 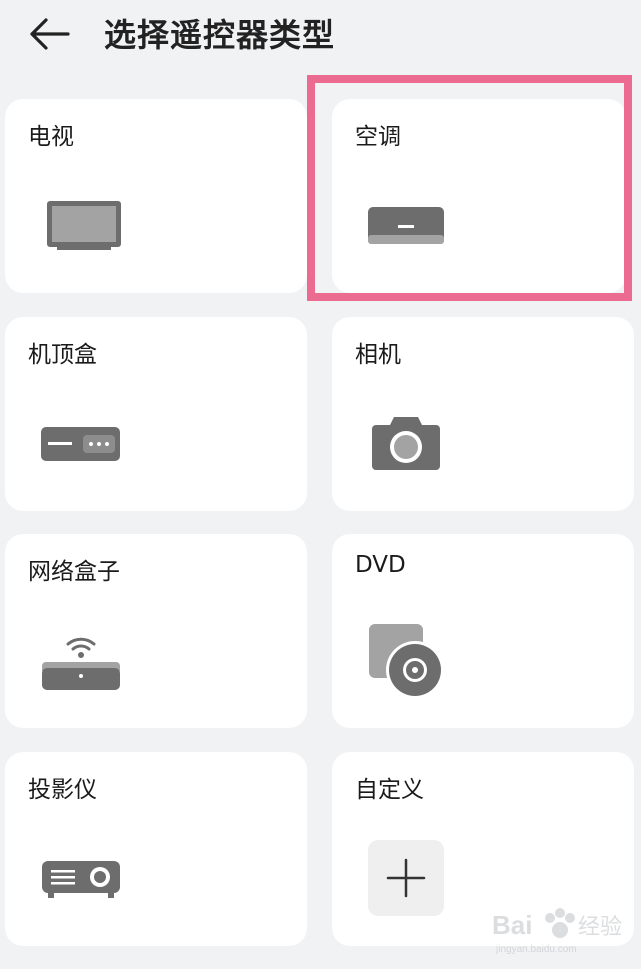 I want to click on device-label: 网络盒子, so click(x=74, y=572).